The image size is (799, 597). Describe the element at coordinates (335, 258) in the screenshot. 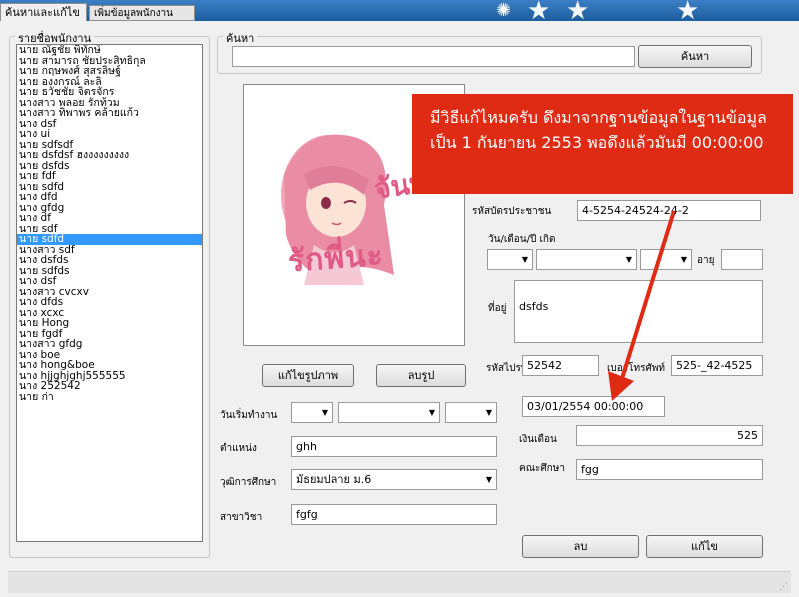

I see `photo-text-bottom: รักพี่นะ` at that location.